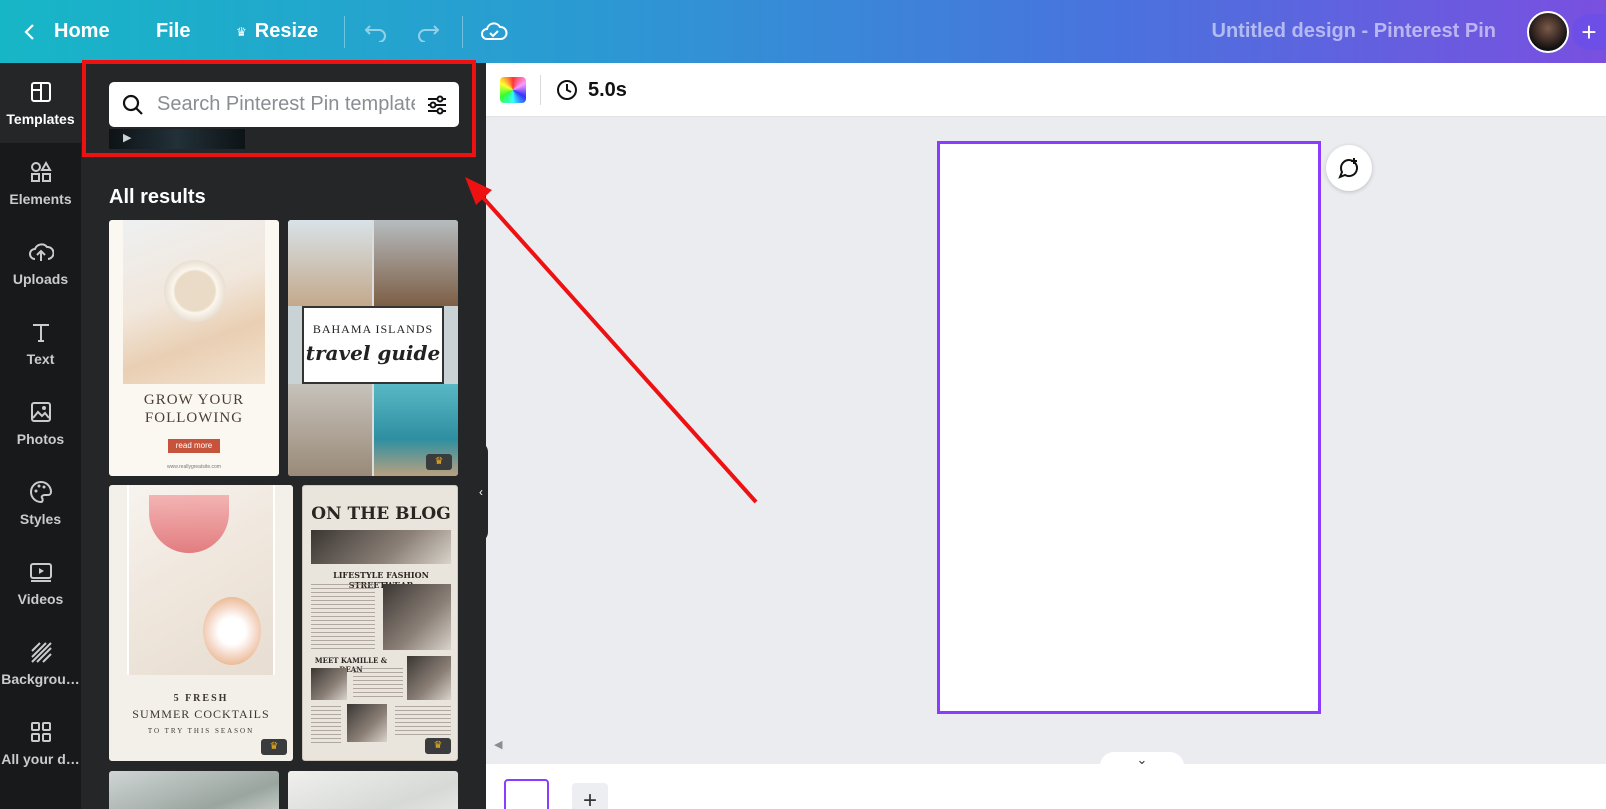 The height and width of the screenshot is (809, 1606). What do you see at coordinates (40, 599) in the screenshot?
I see `rail-label: Videos` at bounding box center [40, 599].